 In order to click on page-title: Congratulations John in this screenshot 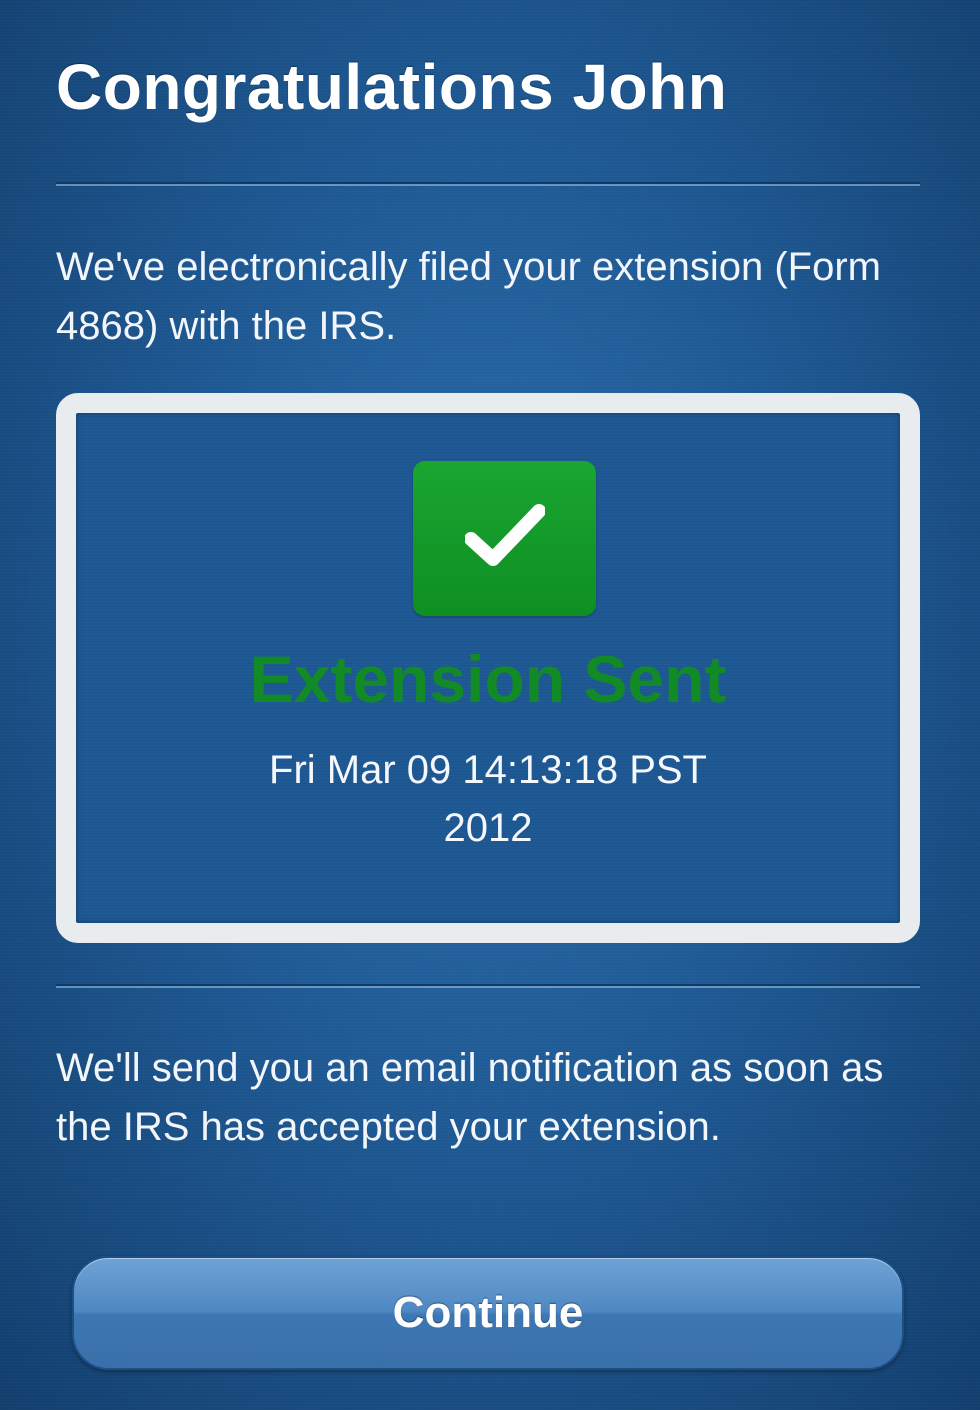, I will do `click(392, 87)`.